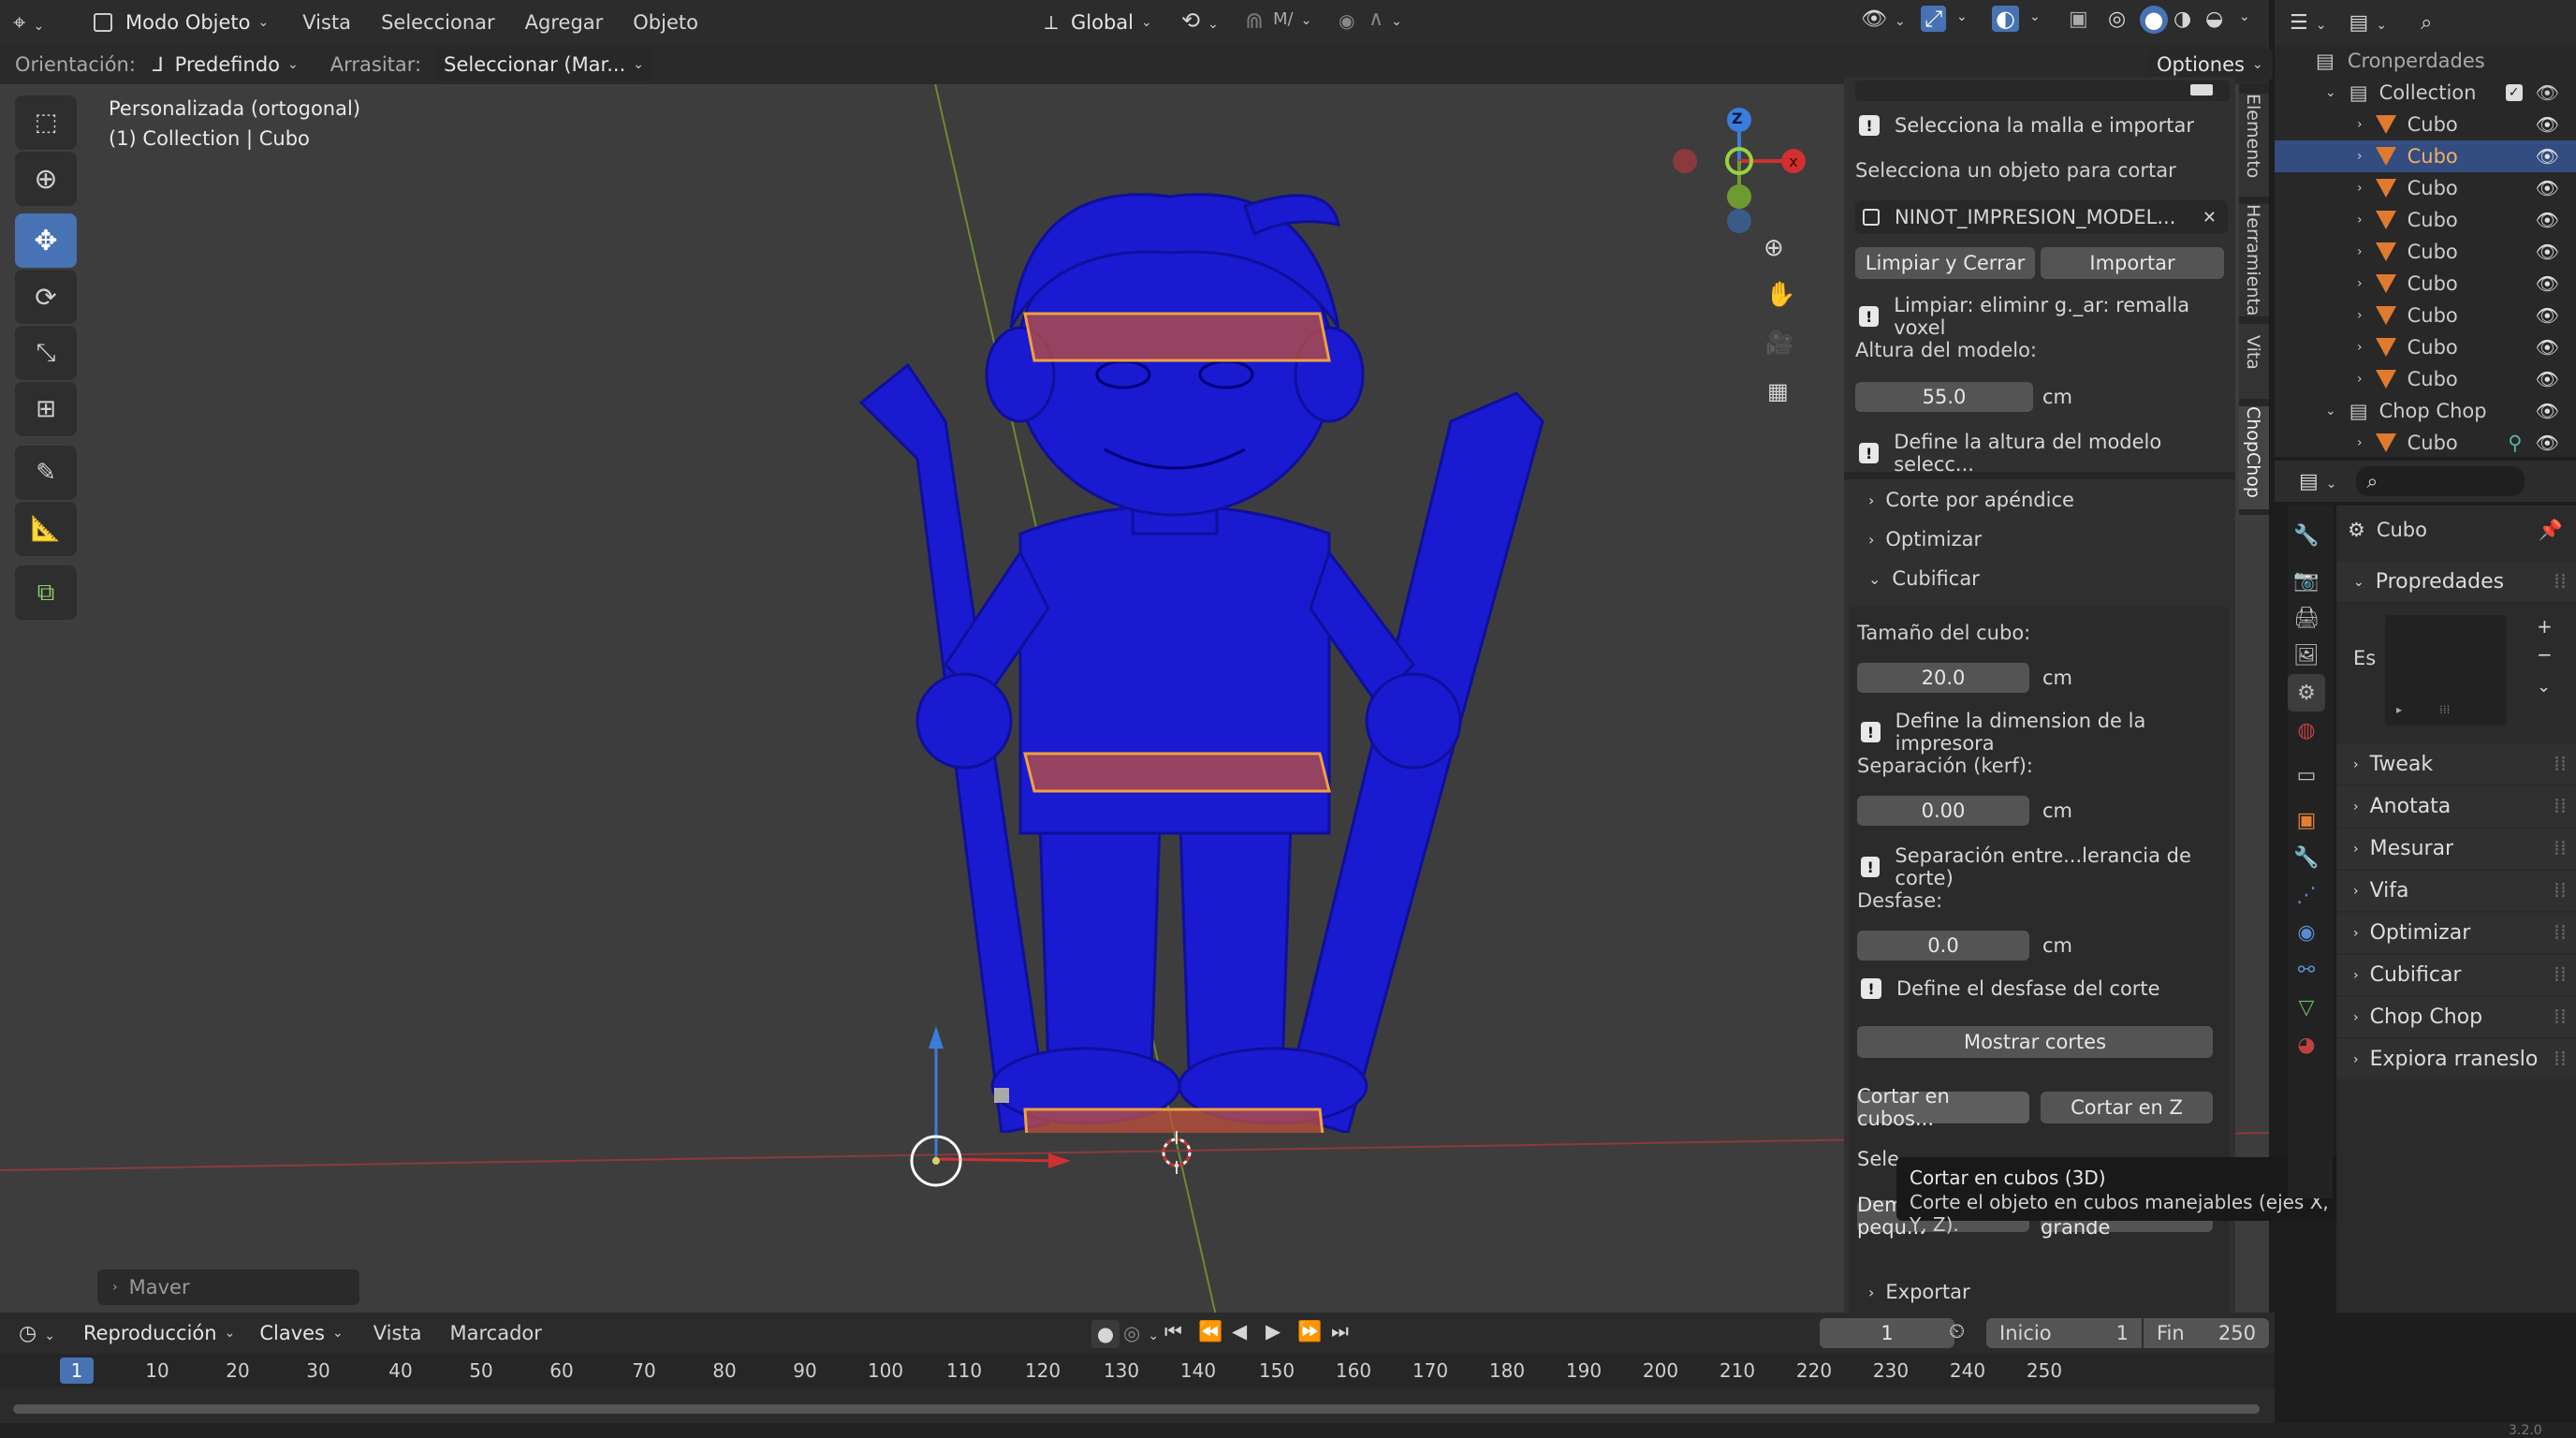 The width and height of the screenshot is (2576, 1438). I want to click on gizmo-dropdown-icon: ⌄, so click(1962, 16).